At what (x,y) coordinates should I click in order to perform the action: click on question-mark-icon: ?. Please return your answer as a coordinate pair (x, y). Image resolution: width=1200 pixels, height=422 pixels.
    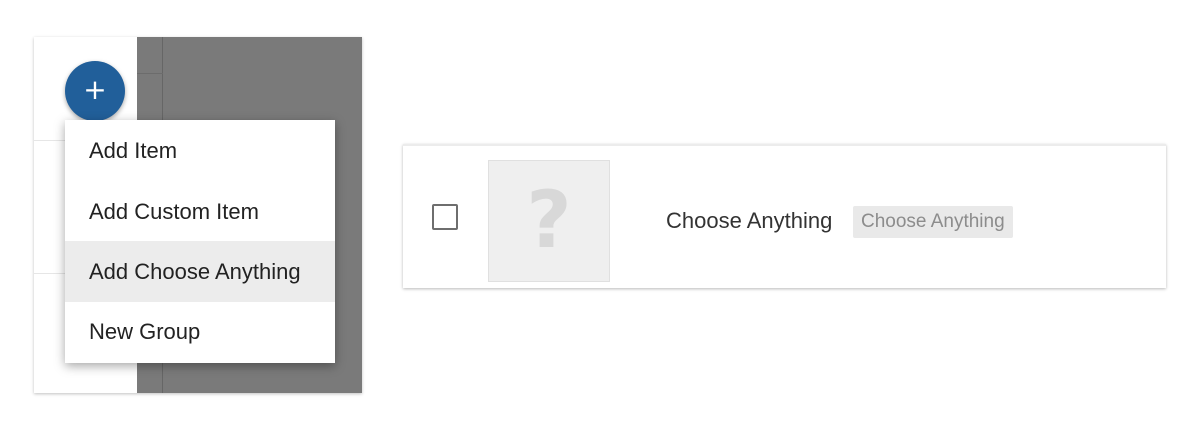
    Looking at the image, I should click on (549, 221).